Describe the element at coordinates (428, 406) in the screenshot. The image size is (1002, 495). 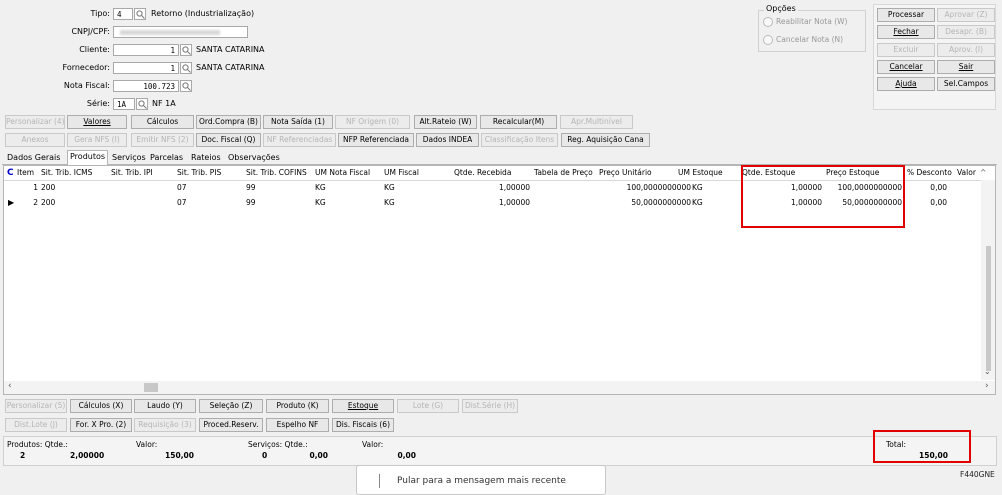
I see `lote-button: Lote (G)` at that location.